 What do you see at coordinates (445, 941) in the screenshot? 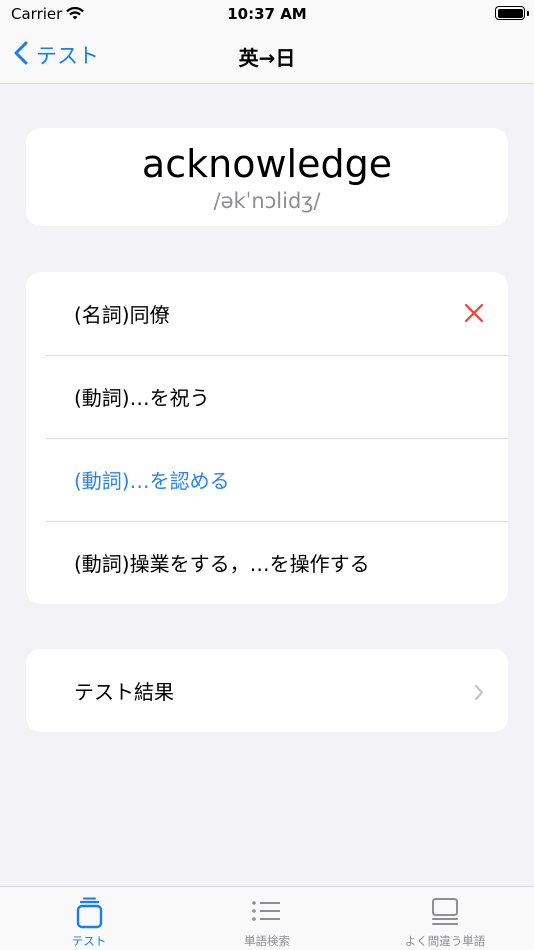
I see `tab-label: よく間違う単語` at bounding box center [445, 941].